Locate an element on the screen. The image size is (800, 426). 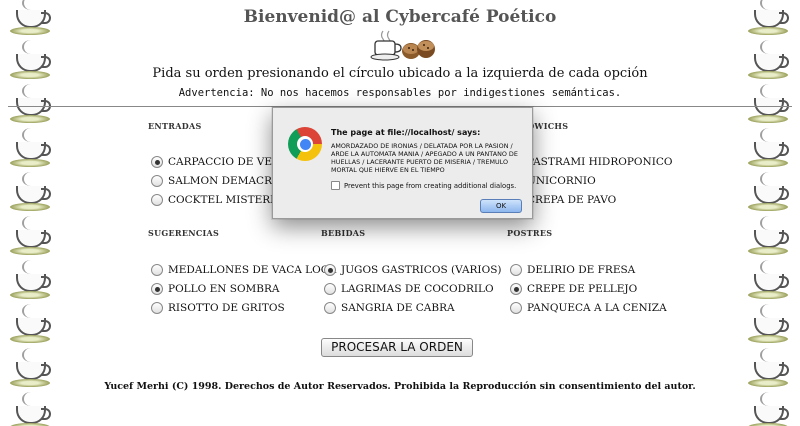
option-postres-1: DELIRIO DE FRESA is located at coordinates (572, 270).